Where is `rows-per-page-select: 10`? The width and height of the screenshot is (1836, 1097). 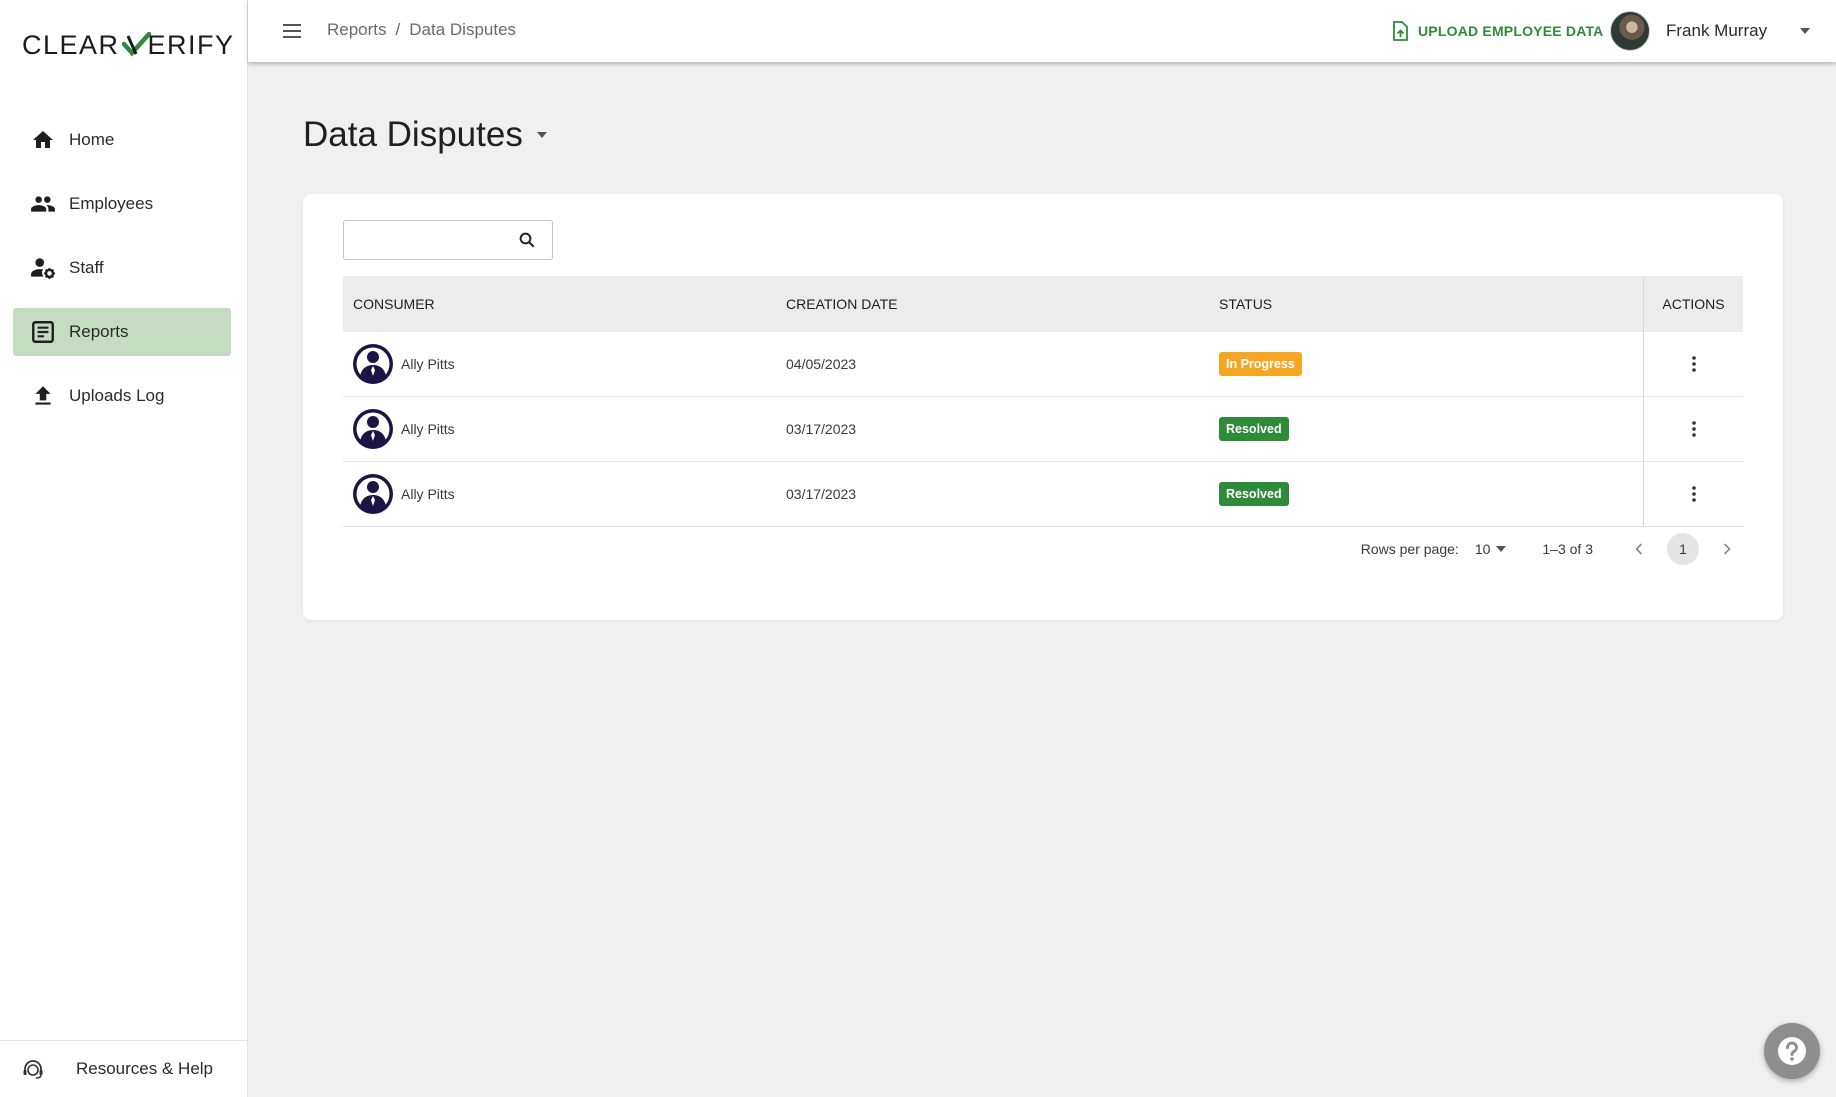
rows-per-page-select: 10 is located at coordinates (1491, 549).